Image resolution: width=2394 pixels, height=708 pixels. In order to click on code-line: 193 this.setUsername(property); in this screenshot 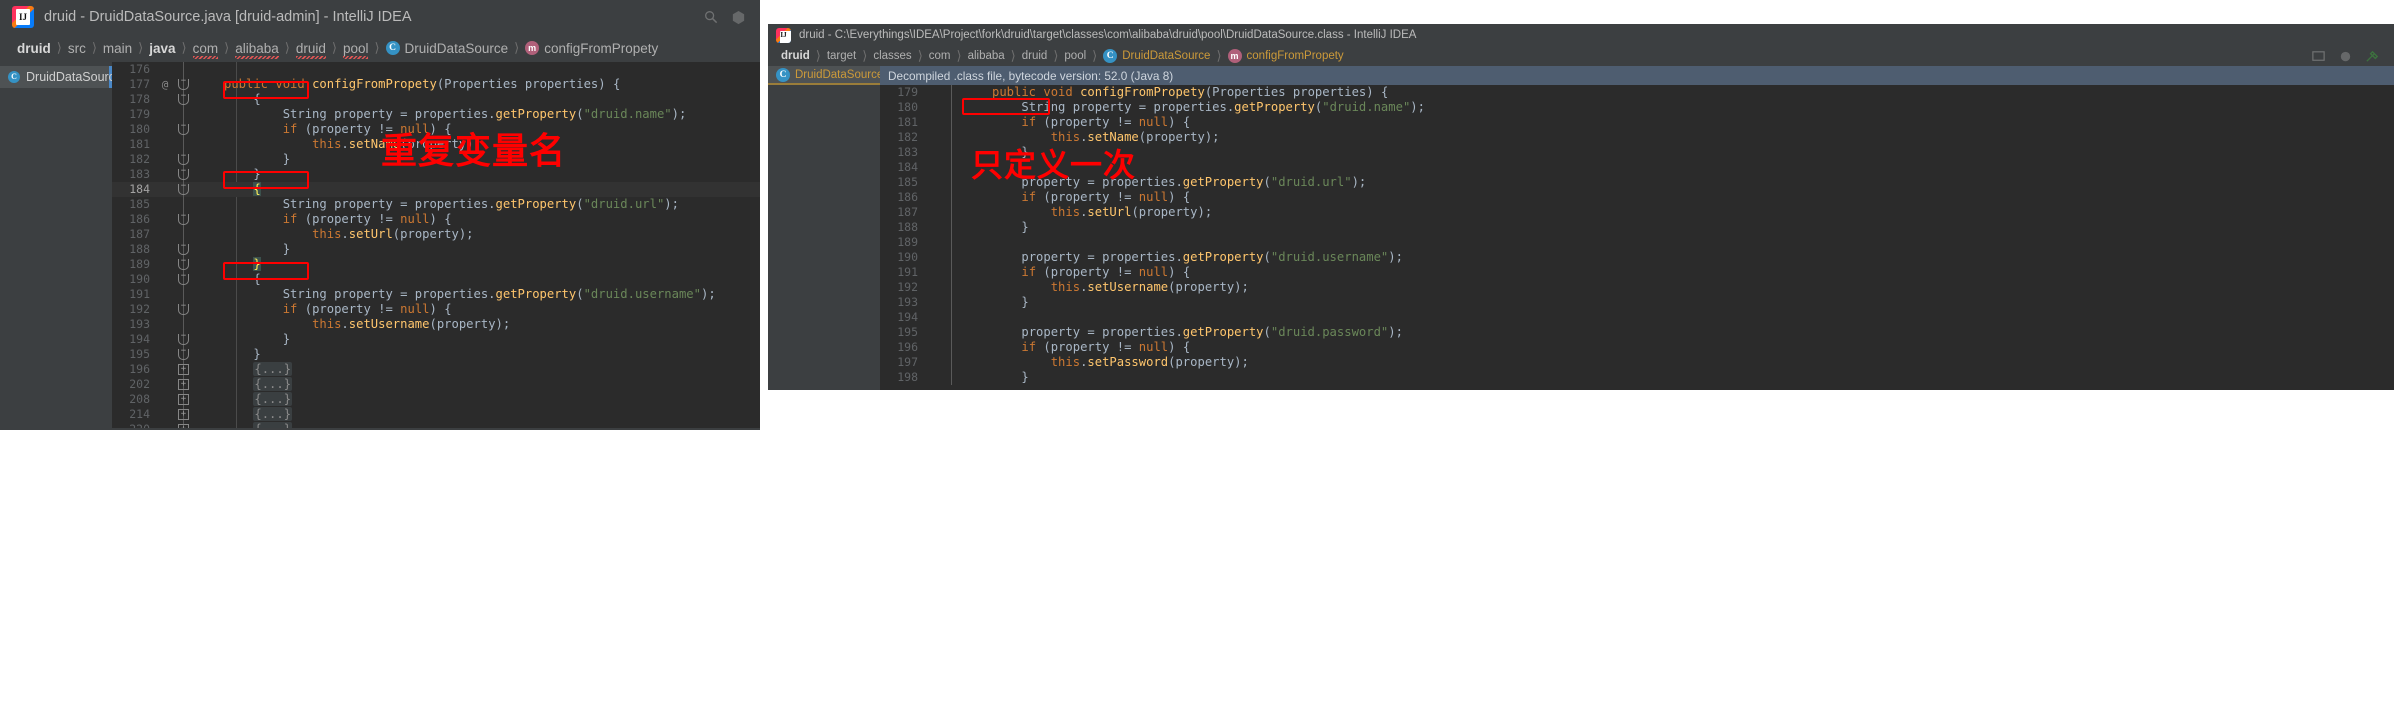, I will do `click(436, 324)`.